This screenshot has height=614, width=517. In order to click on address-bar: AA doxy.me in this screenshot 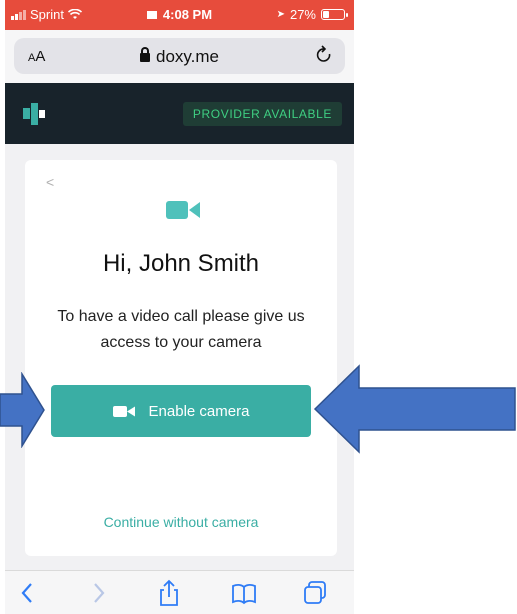, I will do `click(179, 56)`.